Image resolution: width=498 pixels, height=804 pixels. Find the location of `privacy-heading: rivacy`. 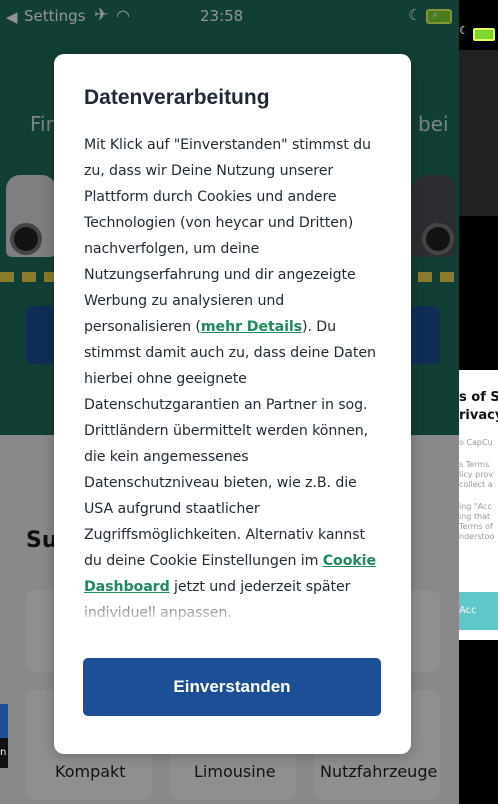

privacy-heading: rivacy is located at coordinates (478, 415).